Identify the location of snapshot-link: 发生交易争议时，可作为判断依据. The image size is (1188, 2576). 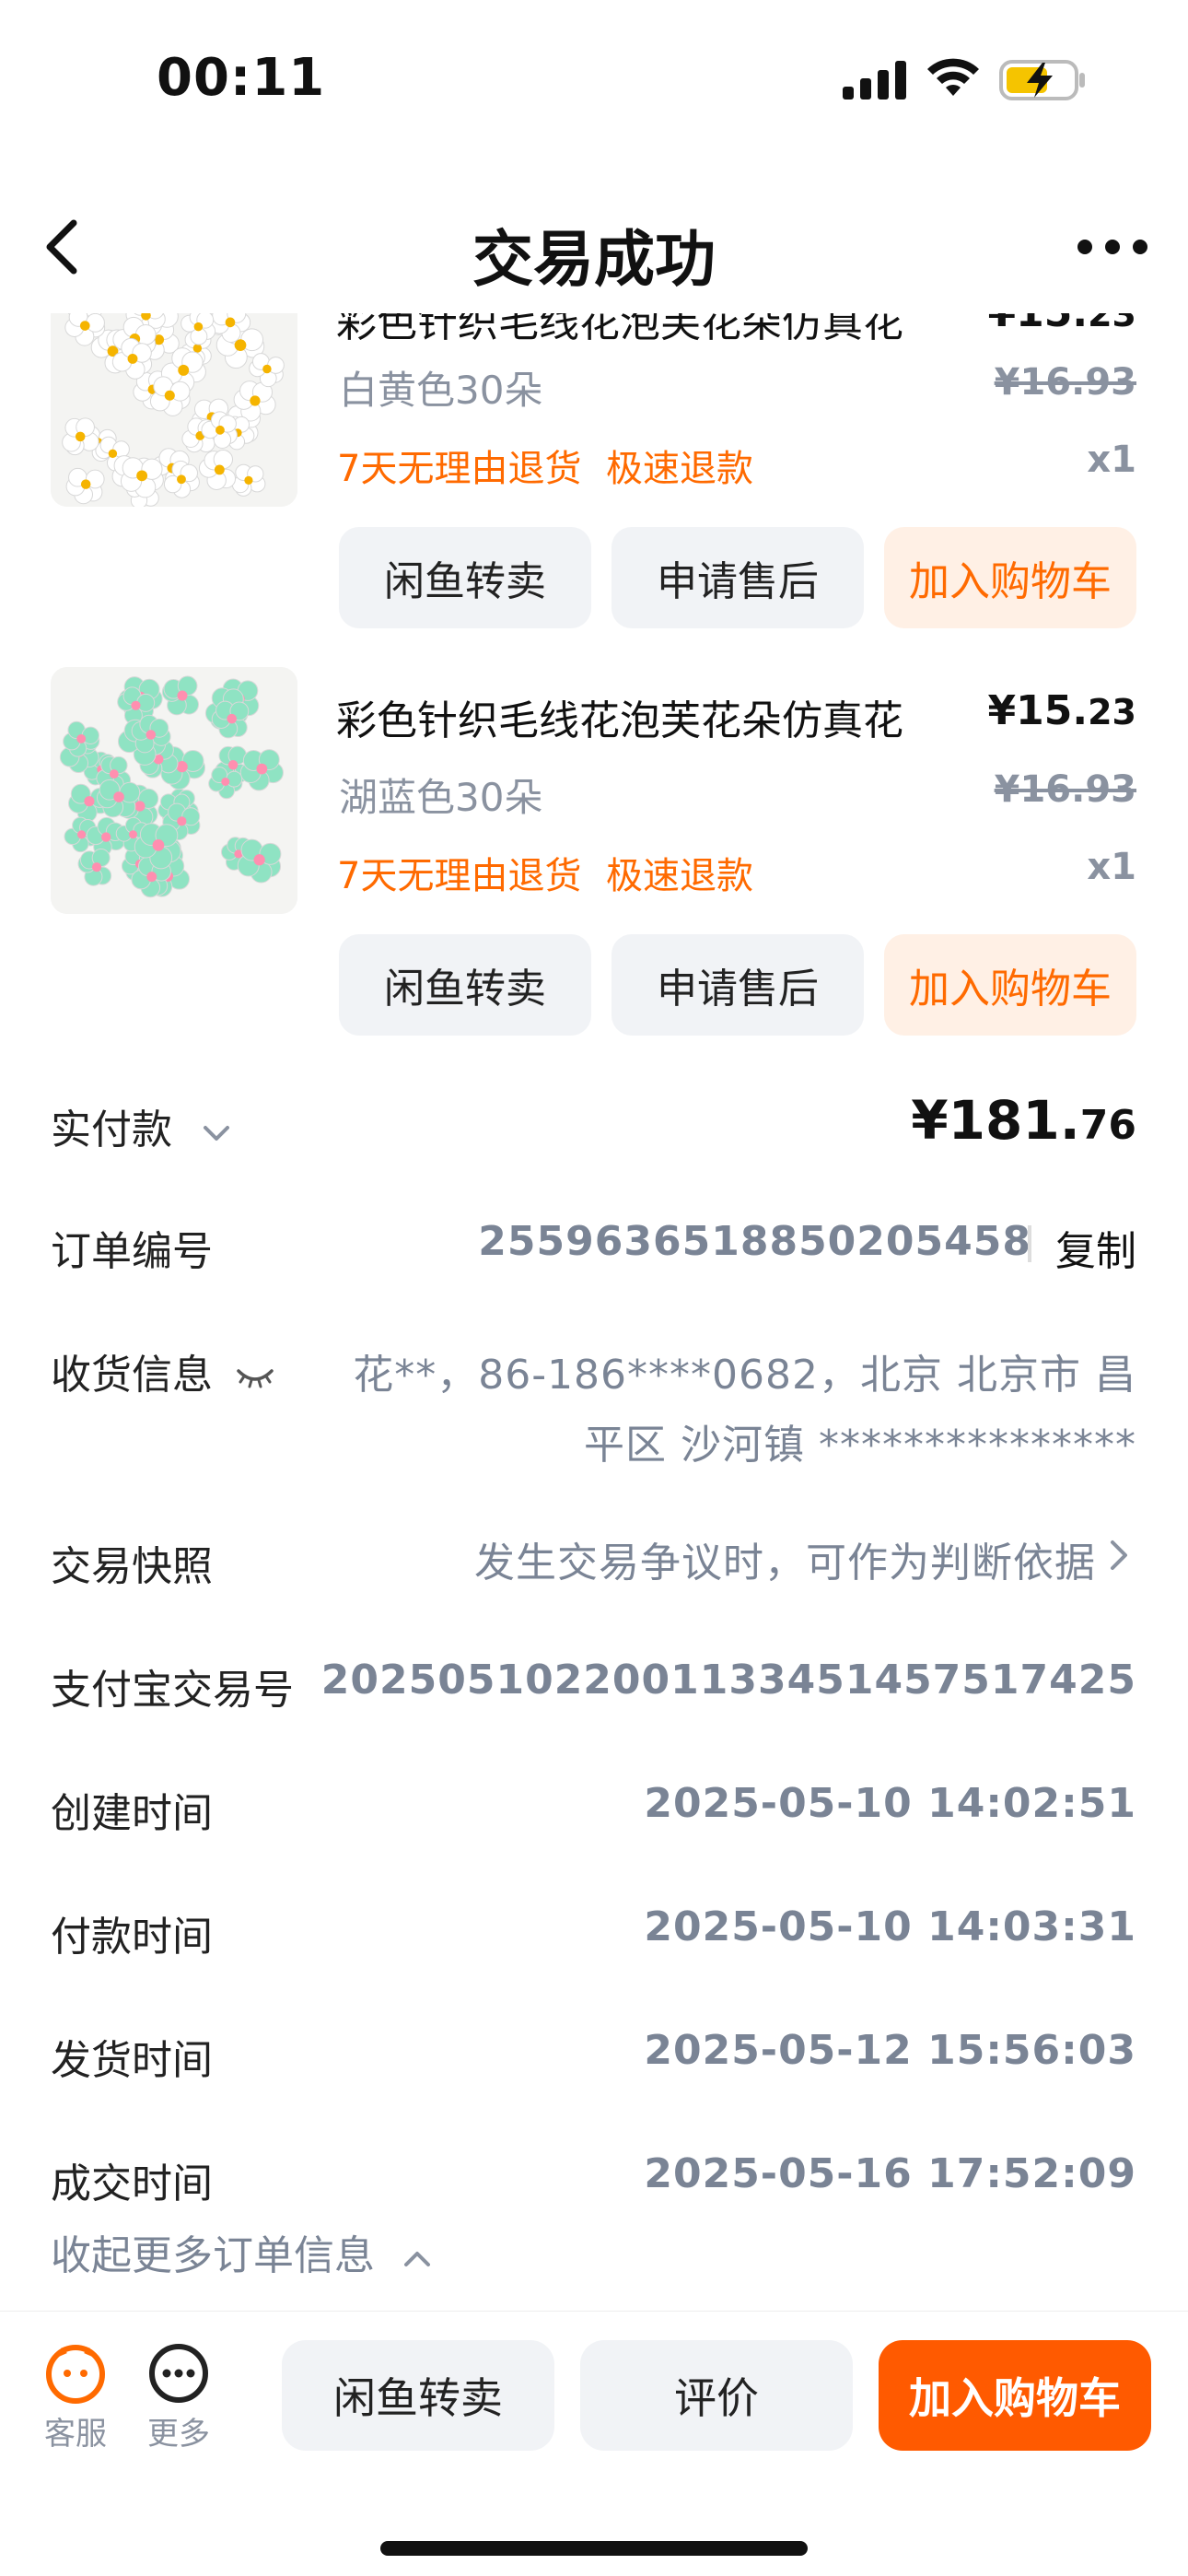
(785, 1558).